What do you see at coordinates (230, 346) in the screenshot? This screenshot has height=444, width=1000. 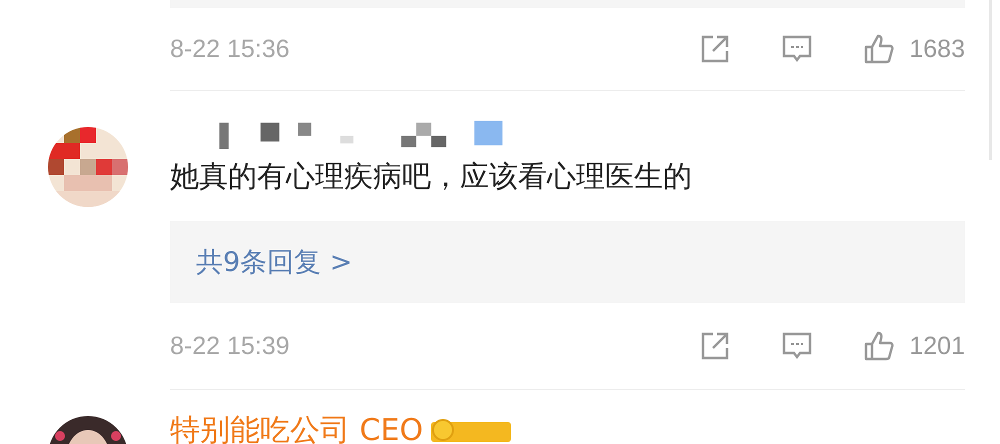 I see `timestamp: 8-22 15:39` at bounding box center [230, 346].